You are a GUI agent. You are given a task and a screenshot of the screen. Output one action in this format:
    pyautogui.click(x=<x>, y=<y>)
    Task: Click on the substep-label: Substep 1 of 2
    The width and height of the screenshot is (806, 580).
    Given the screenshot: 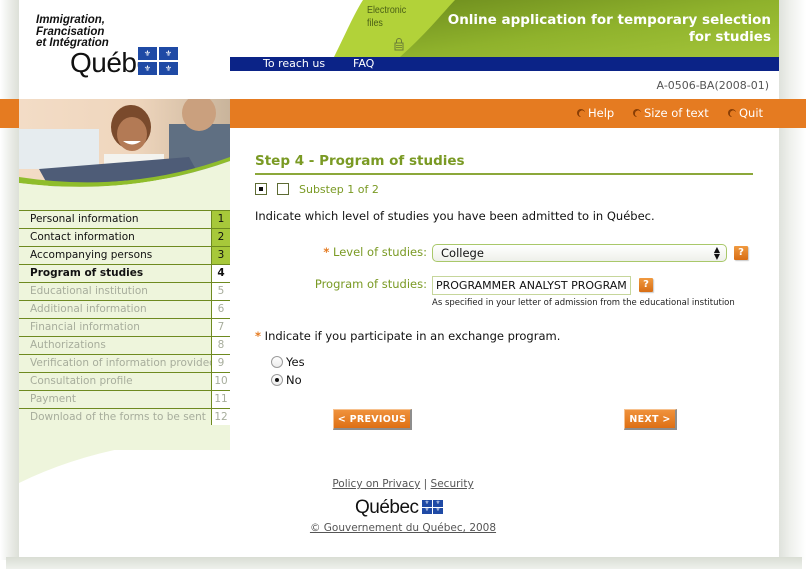 What is the action you would take?
    pyautogui.click(x=339, y=189)
    